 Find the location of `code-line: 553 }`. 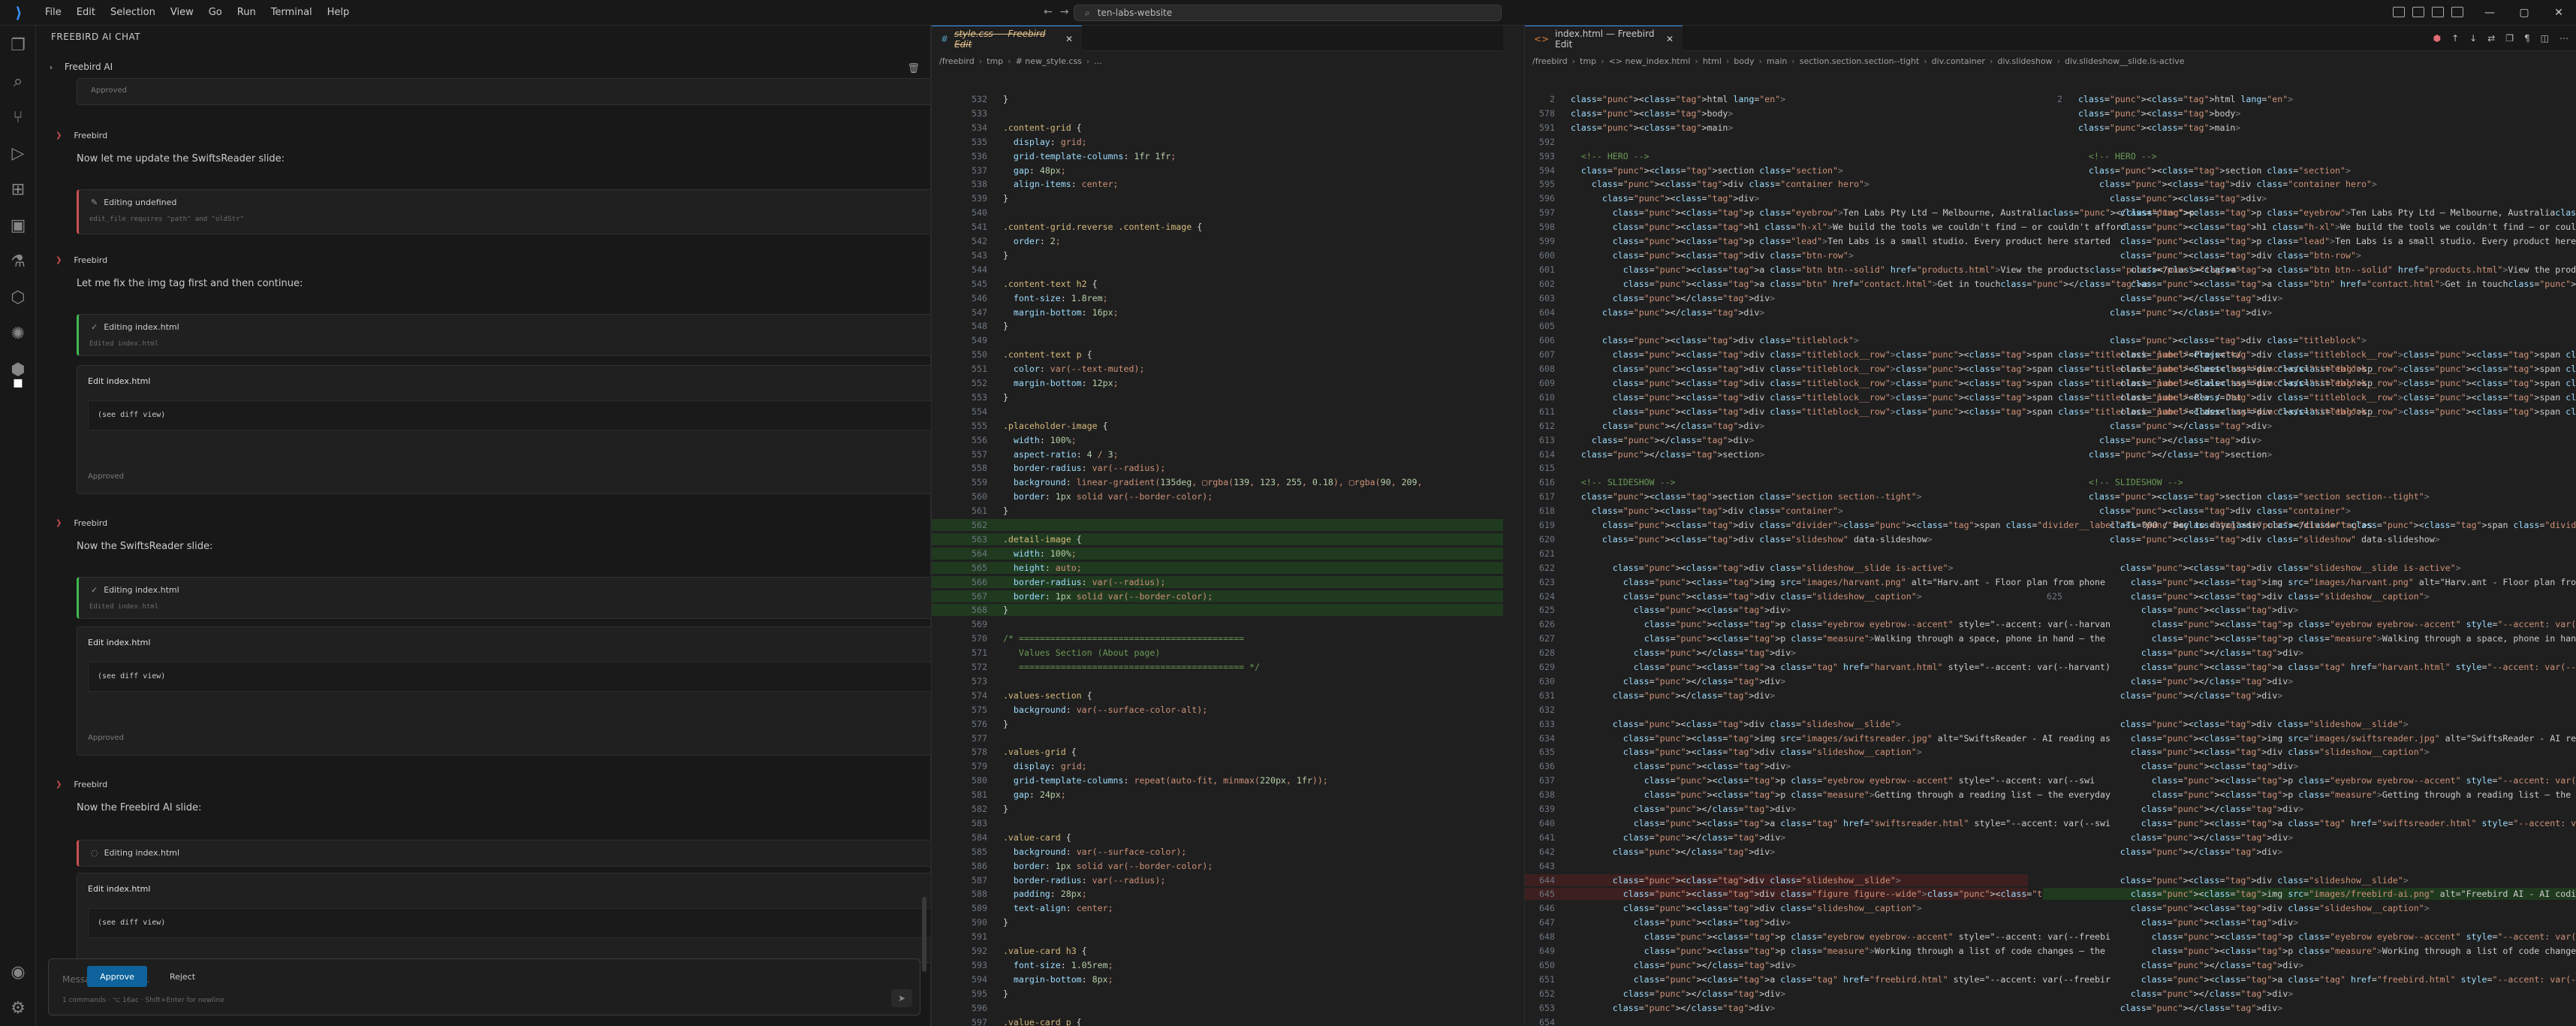

code-line: 553 } is located at coordinates (1217, 397).